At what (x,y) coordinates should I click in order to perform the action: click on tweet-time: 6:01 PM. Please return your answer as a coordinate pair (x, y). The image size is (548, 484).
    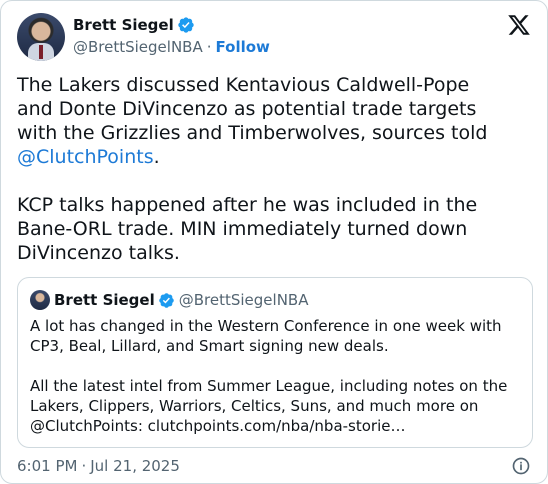
    Looking at the image, I should click on (47, 466).